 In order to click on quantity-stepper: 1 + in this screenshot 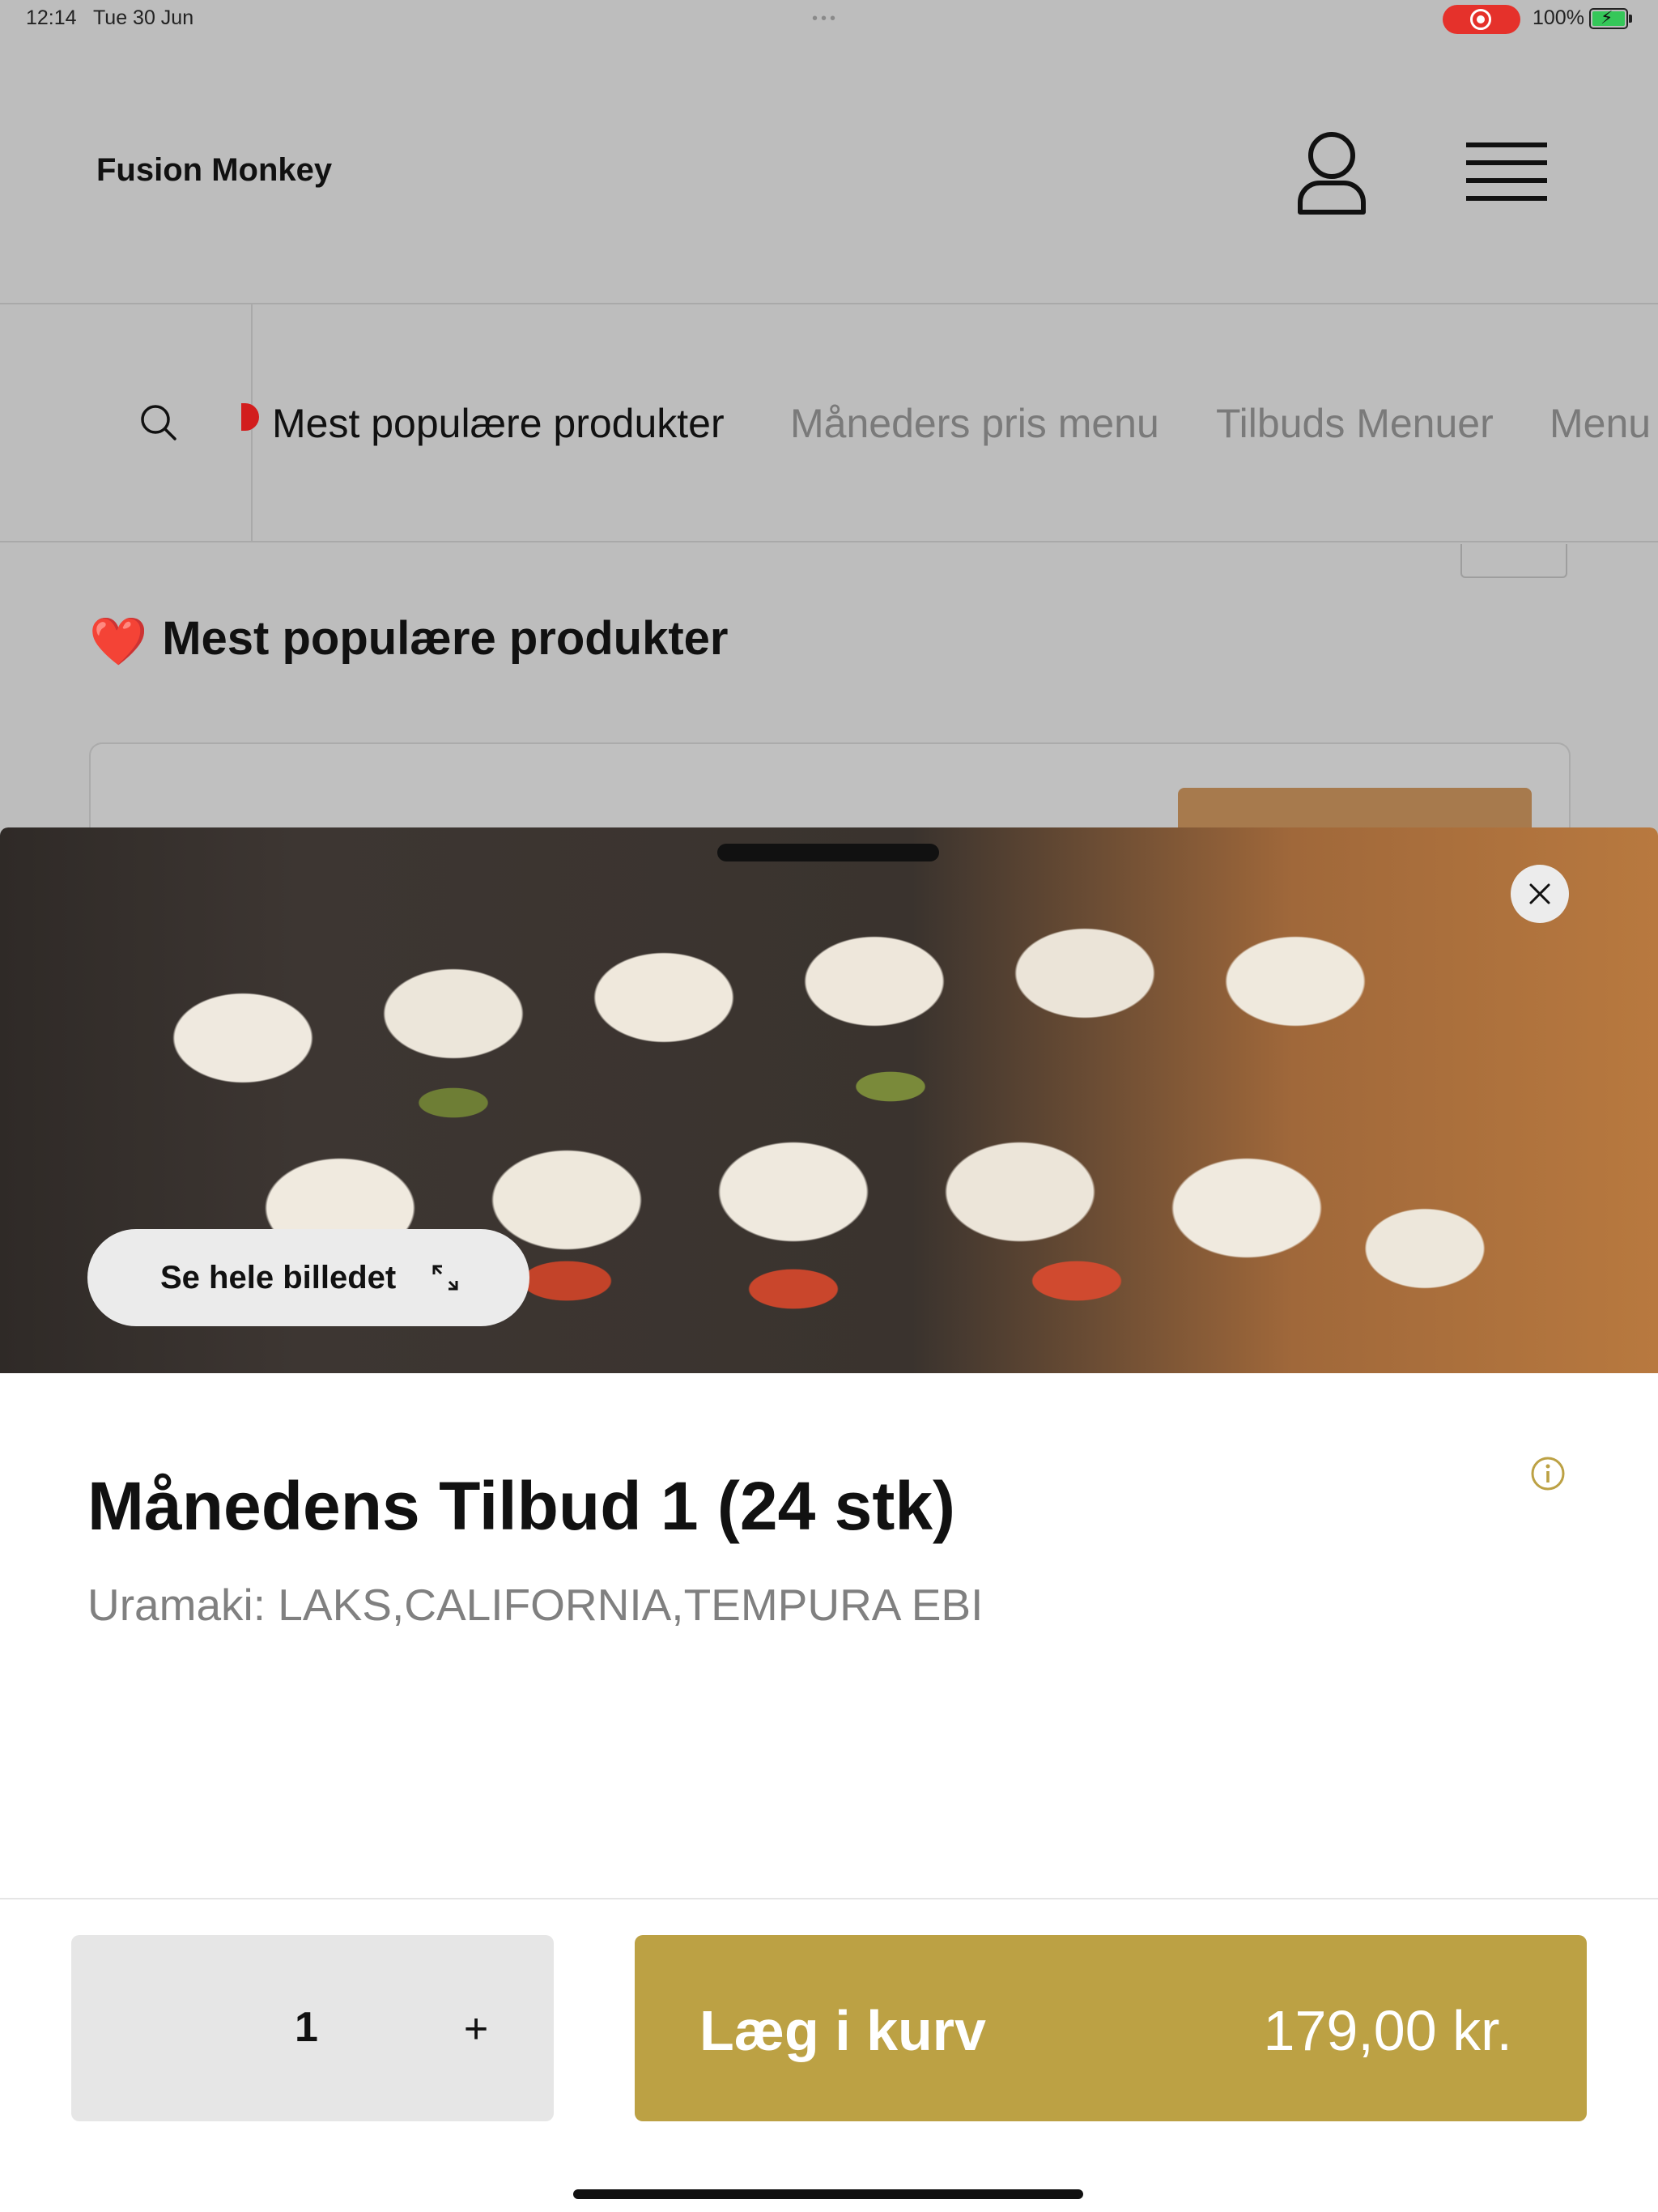, I will do `click(312, 2028)`.